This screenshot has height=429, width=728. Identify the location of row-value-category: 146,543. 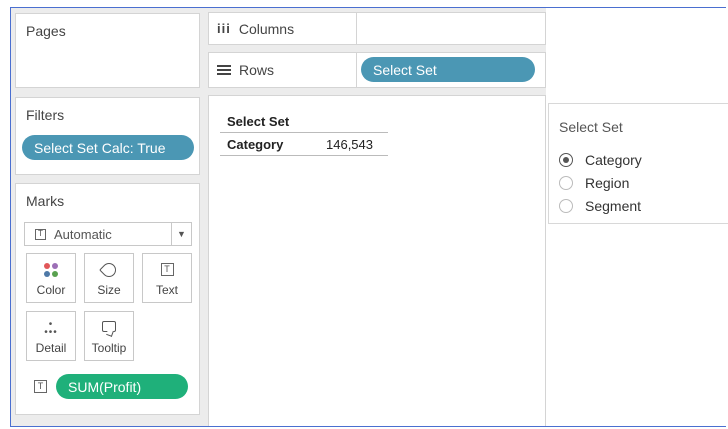
(349, 144).